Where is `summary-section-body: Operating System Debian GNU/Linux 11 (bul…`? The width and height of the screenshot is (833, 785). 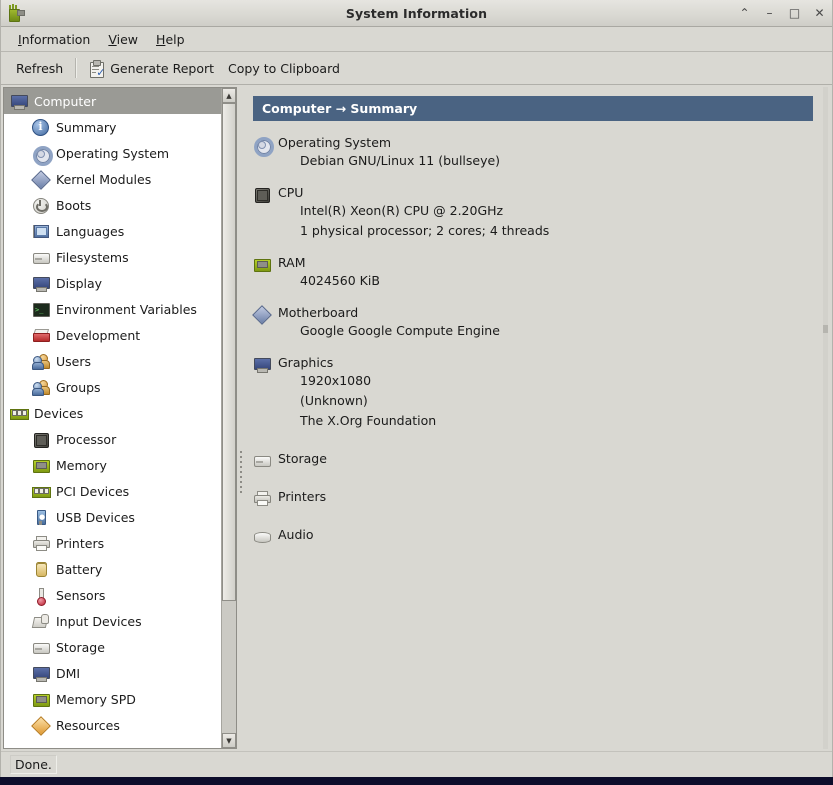 summary-section-body: Operating System Debian GNU/Linux 11 (bul… is located at coordinates (389, 153).